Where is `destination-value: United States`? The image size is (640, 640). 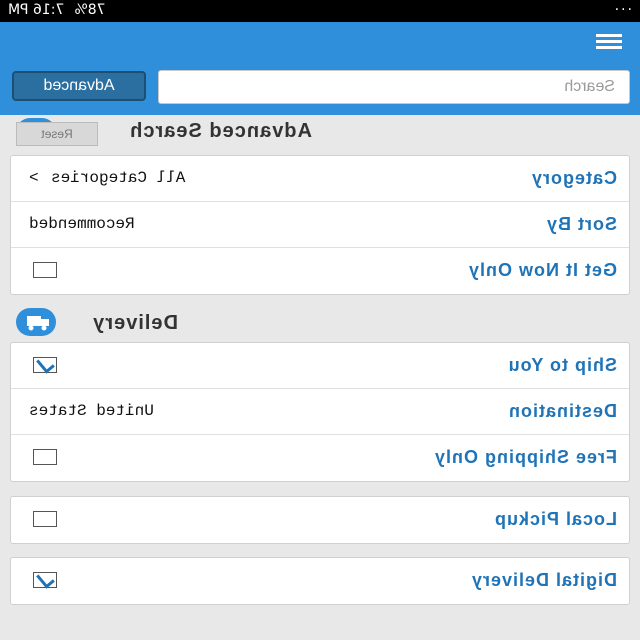 destination-value: United States is located at coordinates (91, 411).